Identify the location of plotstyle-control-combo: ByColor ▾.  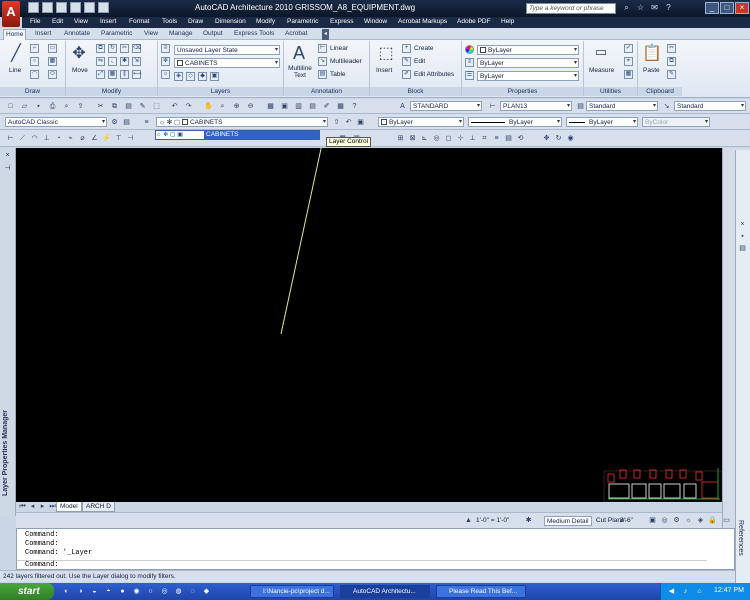
(676, 122).